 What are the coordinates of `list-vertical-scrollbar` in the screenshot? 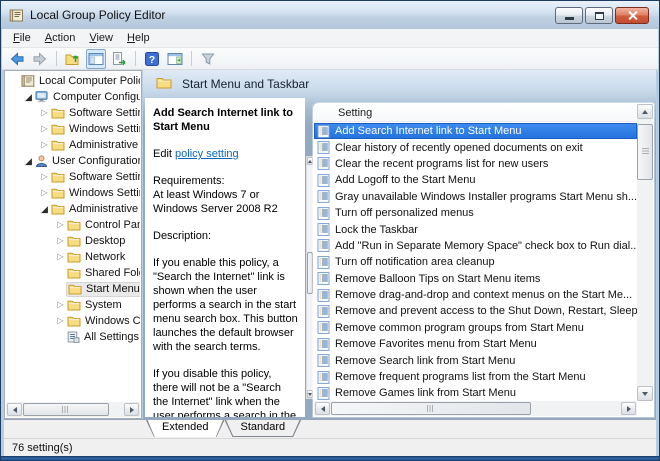 It's located at (645, 252).